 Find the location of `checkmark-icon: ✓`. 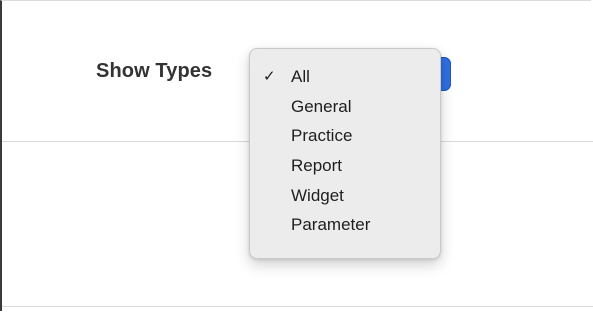

checkmark-icon: ✓ is located at coordinates (269, 76).